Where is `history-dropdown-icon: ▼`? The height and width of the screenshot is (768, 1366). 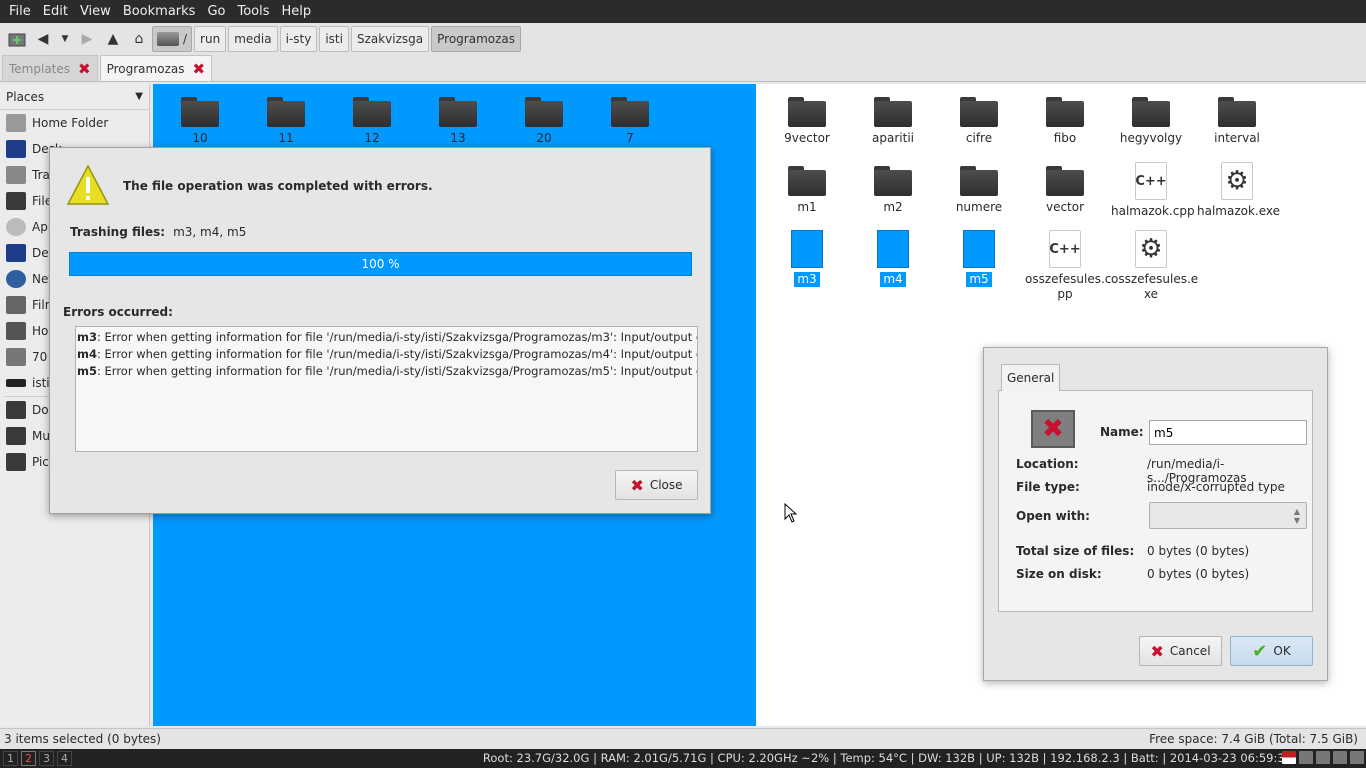 history-dropdown-icon: ▼ is located at coordinates (65, 39).